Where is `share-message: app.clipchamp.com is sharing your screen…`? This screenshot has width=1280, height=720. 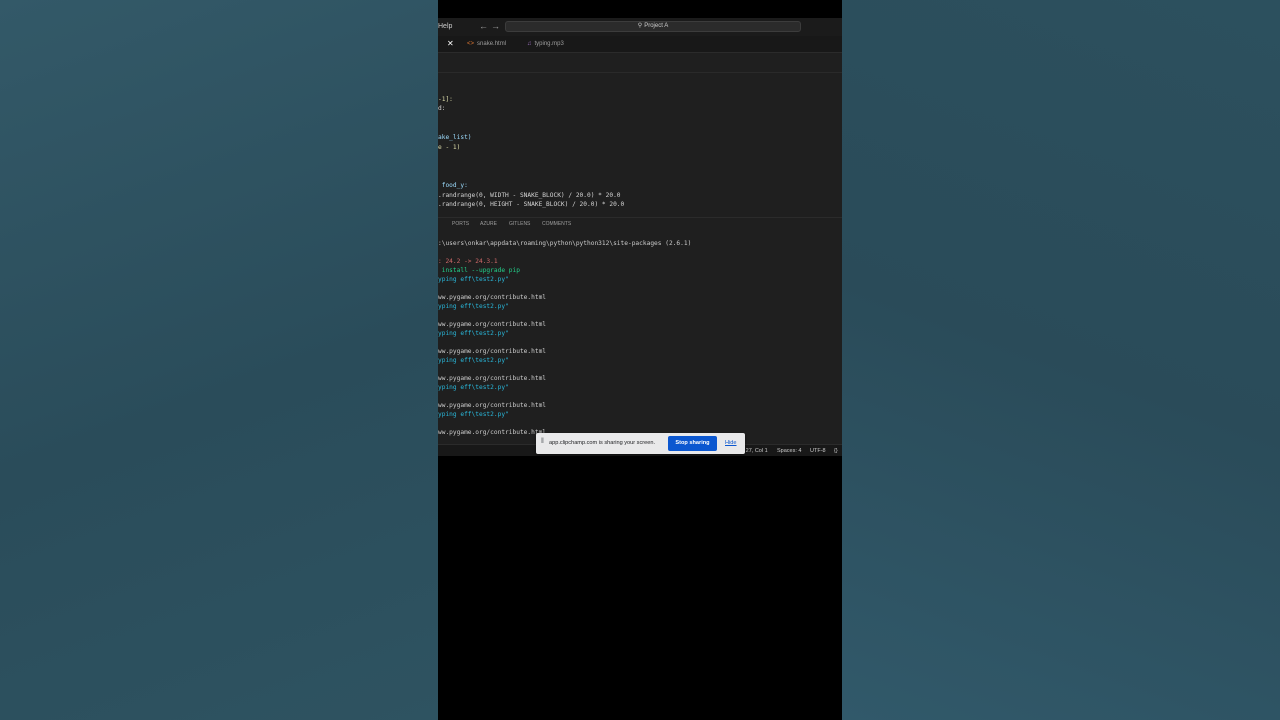
share-message: app.clipchamp.com is sharing your screen… is located at coordinates (602, 443).